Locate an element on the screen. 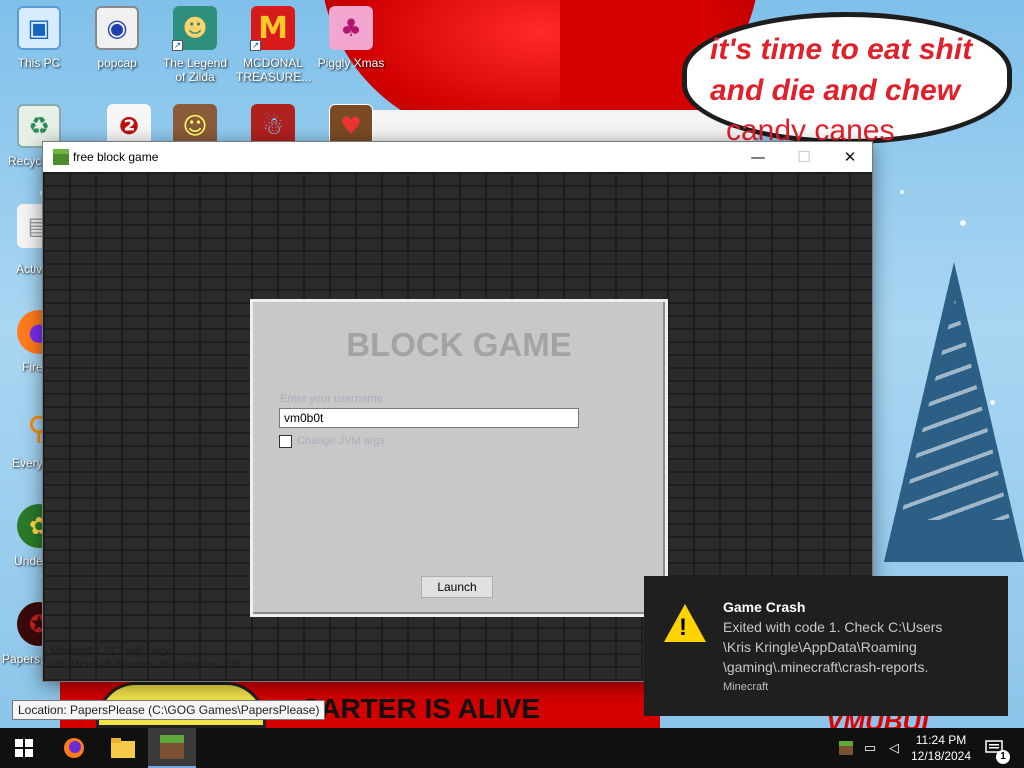 The image size is (1024, 768). window-titlebar: free block game — ☐ ✕ is located at coordinates (457, 157).